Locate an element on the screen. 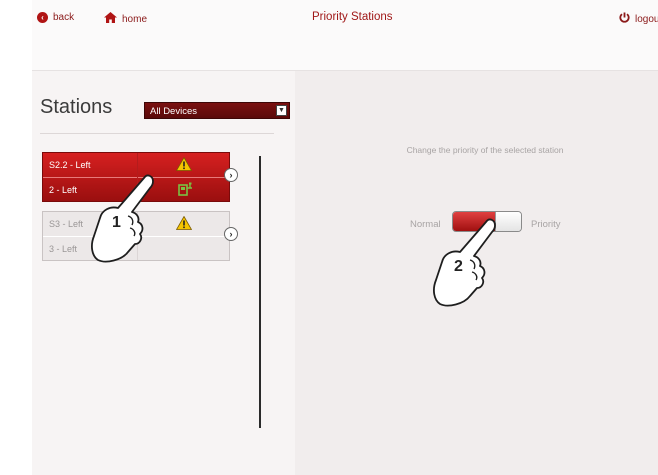  home-label: home is located at coordinates (135, 19).